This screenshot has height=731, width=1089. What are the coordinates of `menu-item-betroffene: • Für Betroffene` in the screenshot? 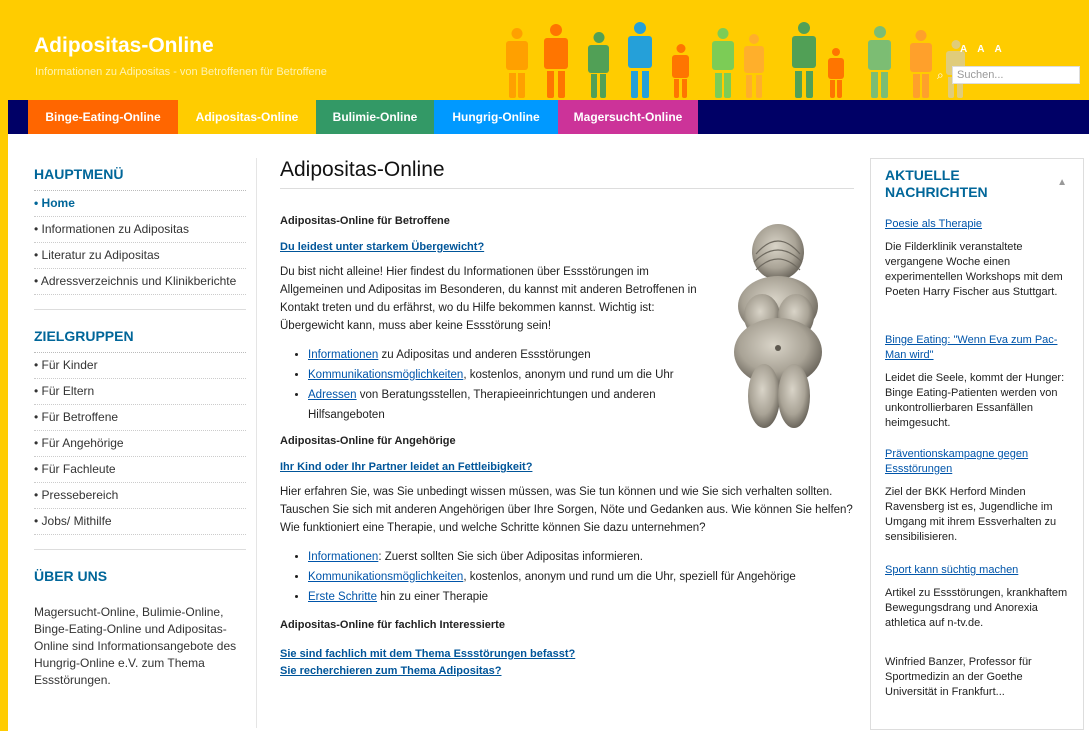 It's located at (140, 418).